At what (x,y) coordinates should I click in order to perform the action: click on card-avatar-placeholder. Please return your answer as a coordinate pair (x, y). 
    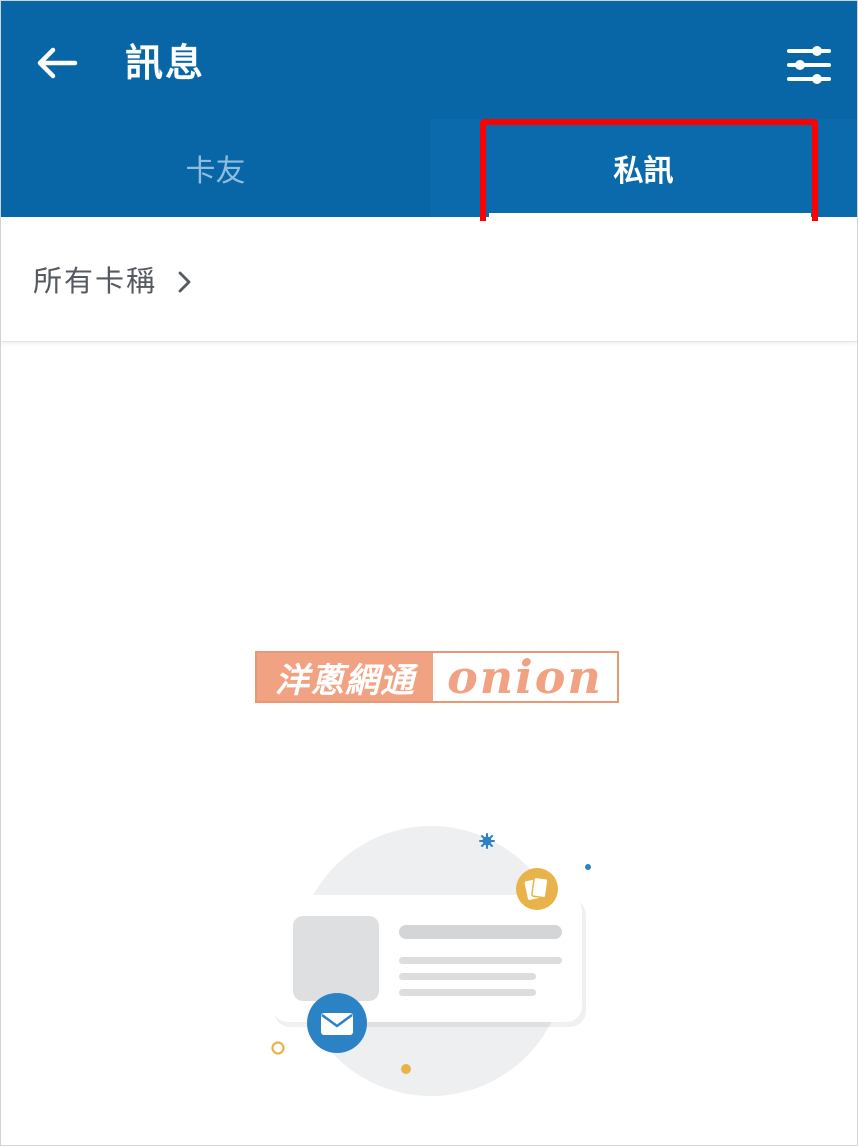
    Looking at the image, I should click on (336, 958).